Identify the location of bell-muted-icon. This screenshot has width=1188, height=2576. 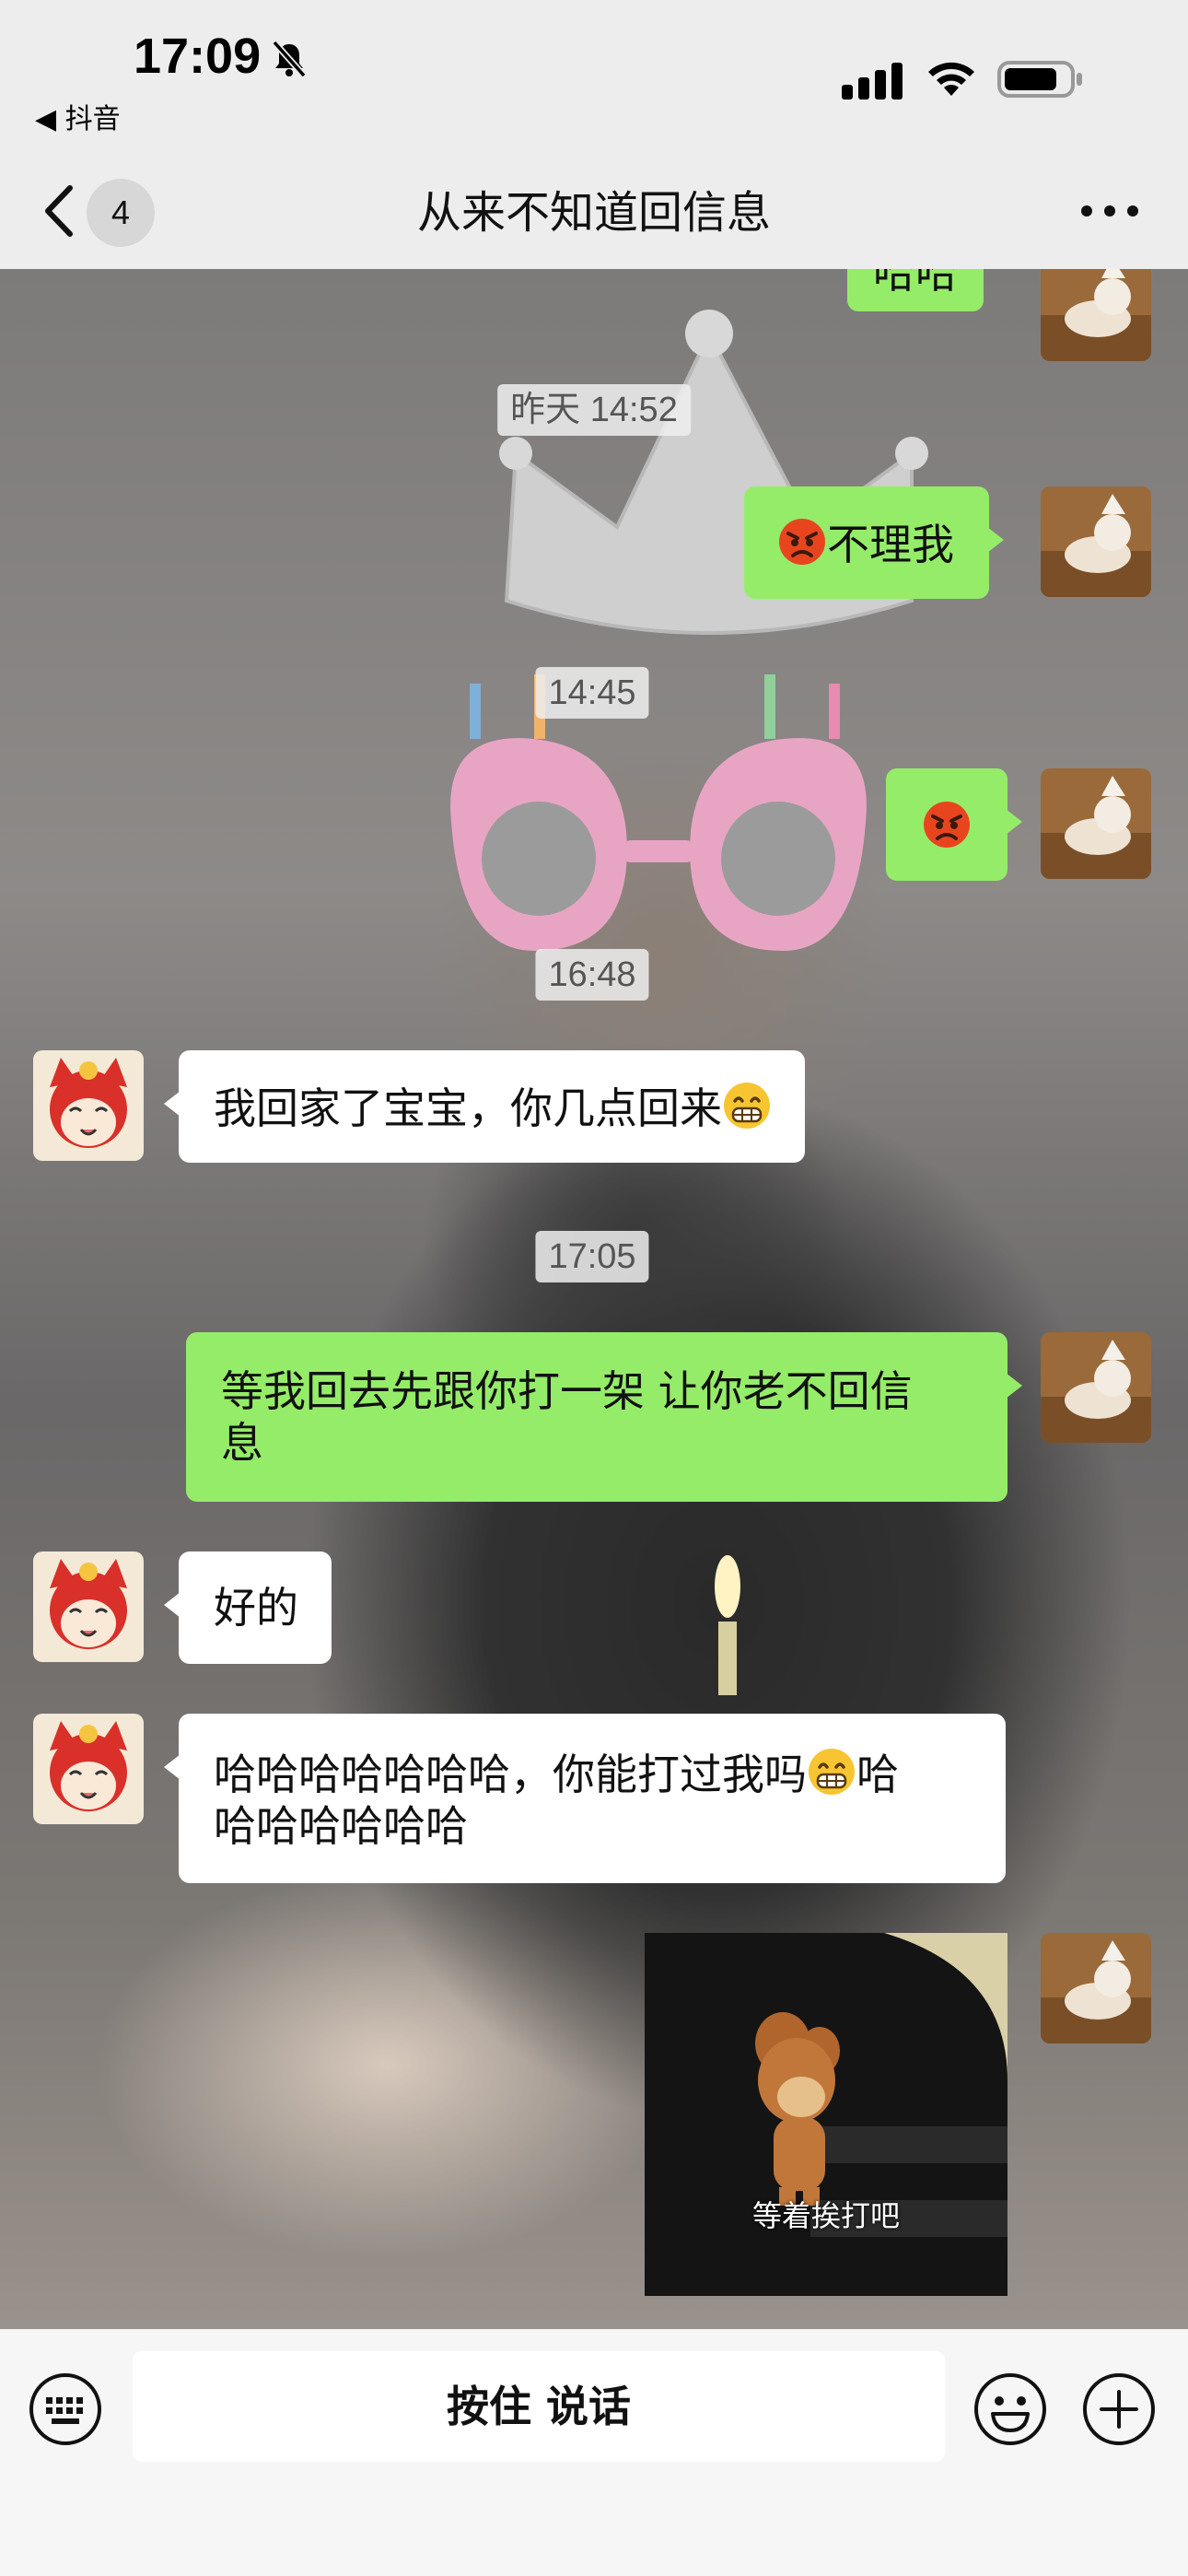
(289, 59).